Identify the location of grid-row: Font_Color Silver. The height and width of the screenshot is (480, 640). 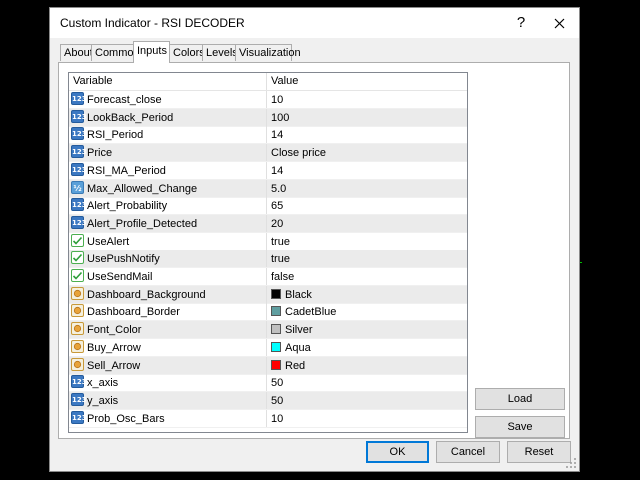
(268, 330).